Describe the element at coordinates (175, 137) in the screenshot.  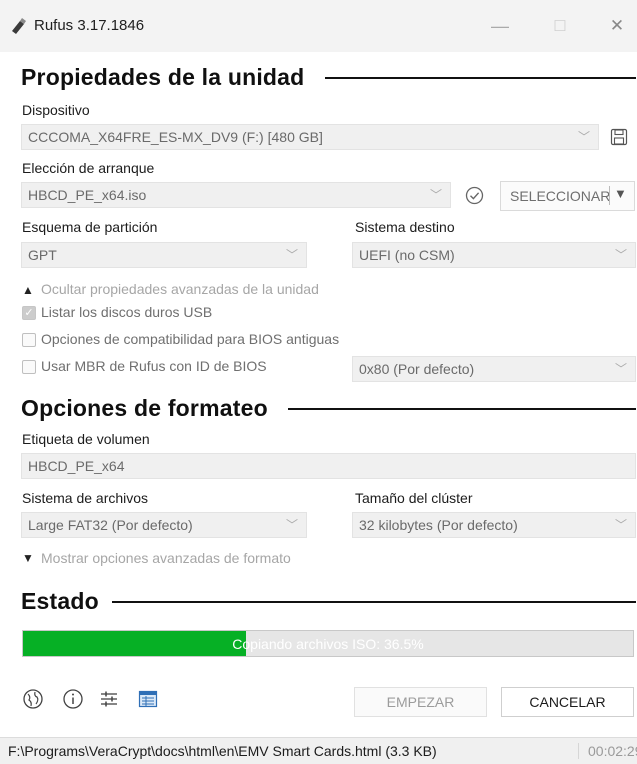
I see `device-value: CCCOMA_X64FRE_ES-MX_DV9 (F:) [480 GB]` at that location.